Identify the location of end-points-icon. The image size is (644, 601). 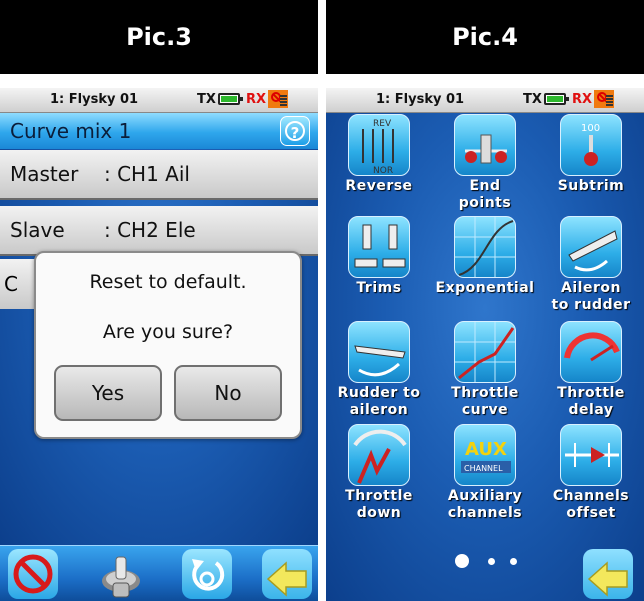
(485, 145).